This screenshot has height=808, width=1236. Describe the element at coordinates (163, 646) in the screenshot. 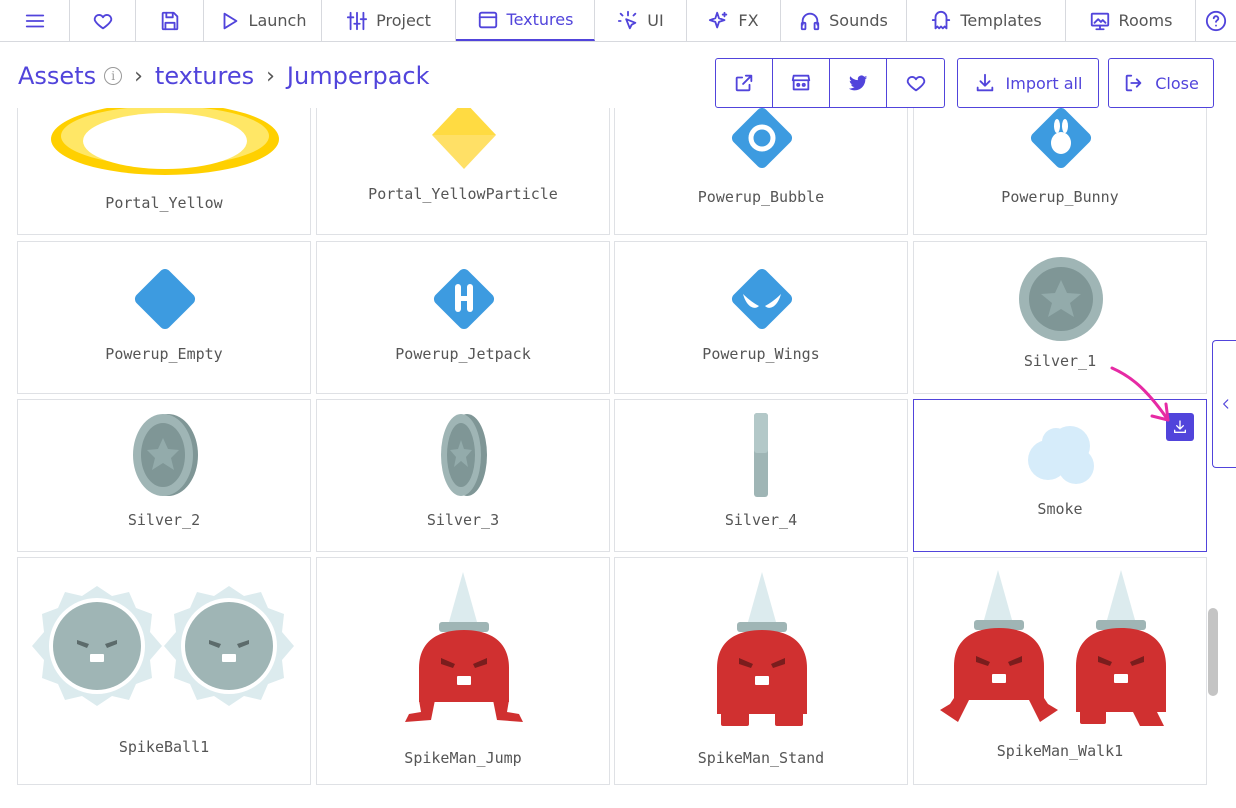

I see `spikeball-image` at that location.